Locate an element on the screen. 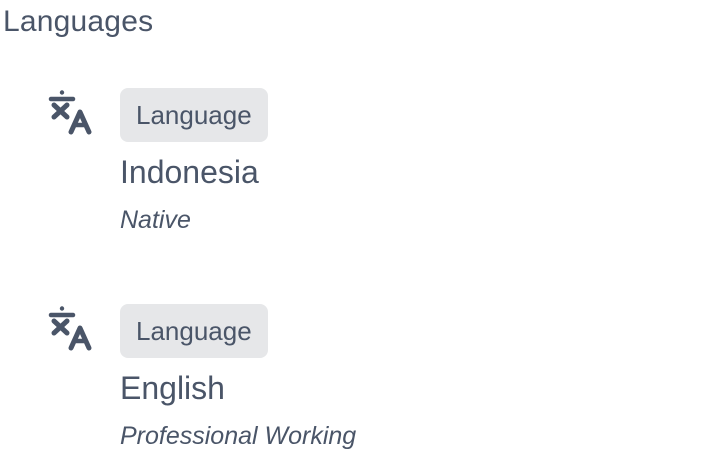 Image resolution: width=714 pixels, height=472 pixels. section-title: Languages is located at coordinates (78, 21).